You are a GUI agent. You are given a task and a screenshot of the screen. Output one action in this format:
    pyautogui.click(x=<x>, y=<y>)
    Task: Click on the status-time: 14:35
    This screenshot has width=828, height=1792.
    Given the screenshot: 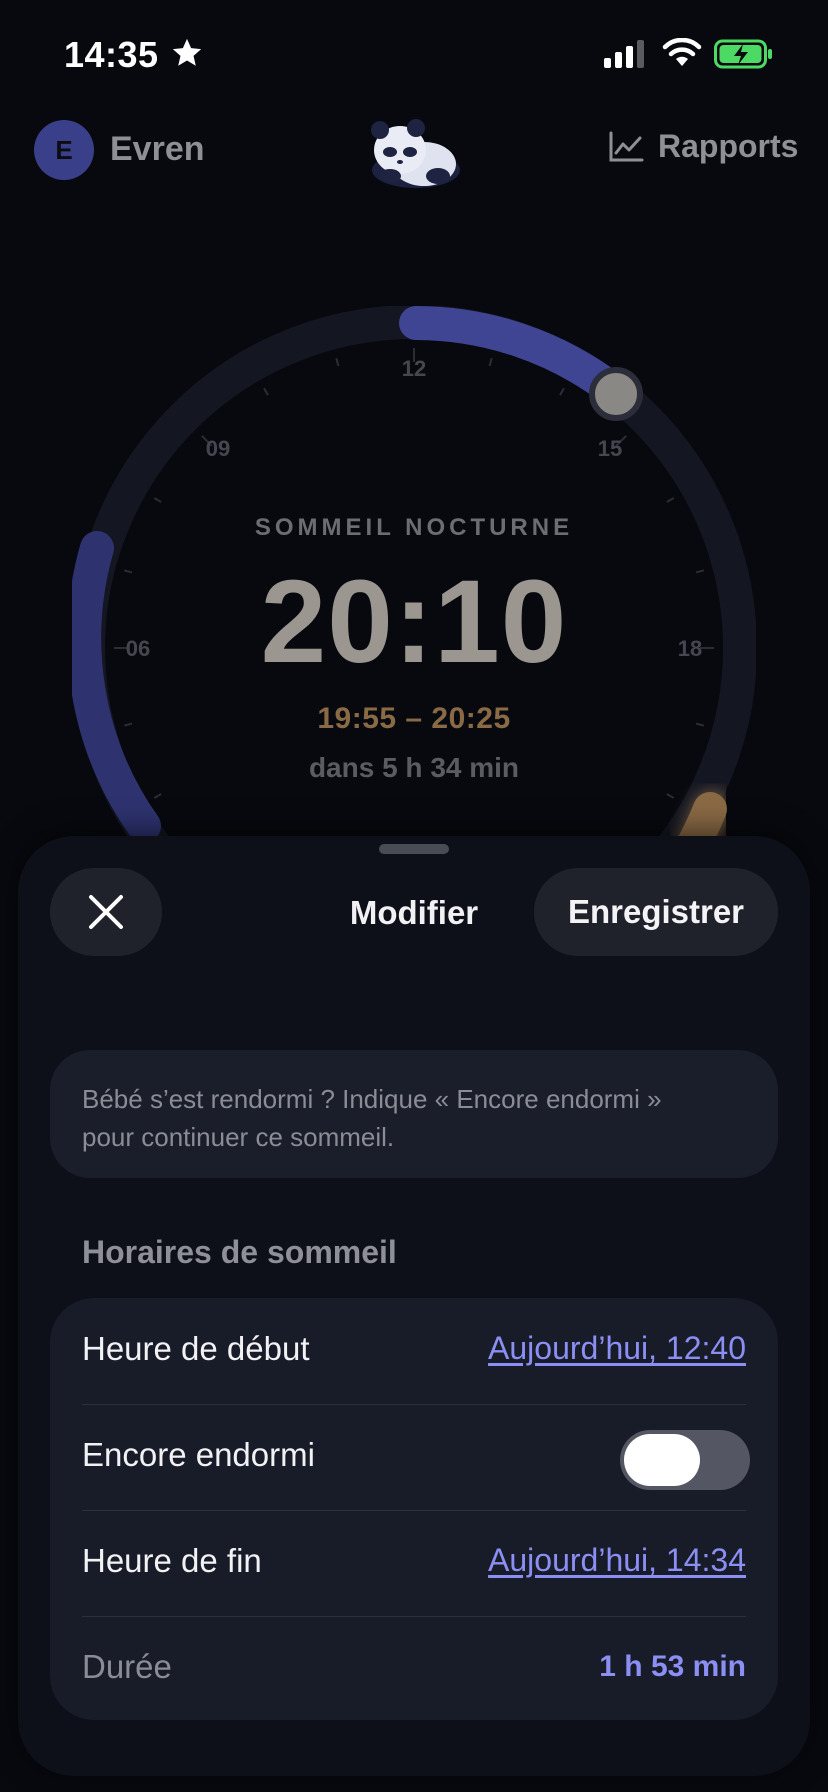 What is the action you would take?
    pyautogui.click(x=111, y=54)
    